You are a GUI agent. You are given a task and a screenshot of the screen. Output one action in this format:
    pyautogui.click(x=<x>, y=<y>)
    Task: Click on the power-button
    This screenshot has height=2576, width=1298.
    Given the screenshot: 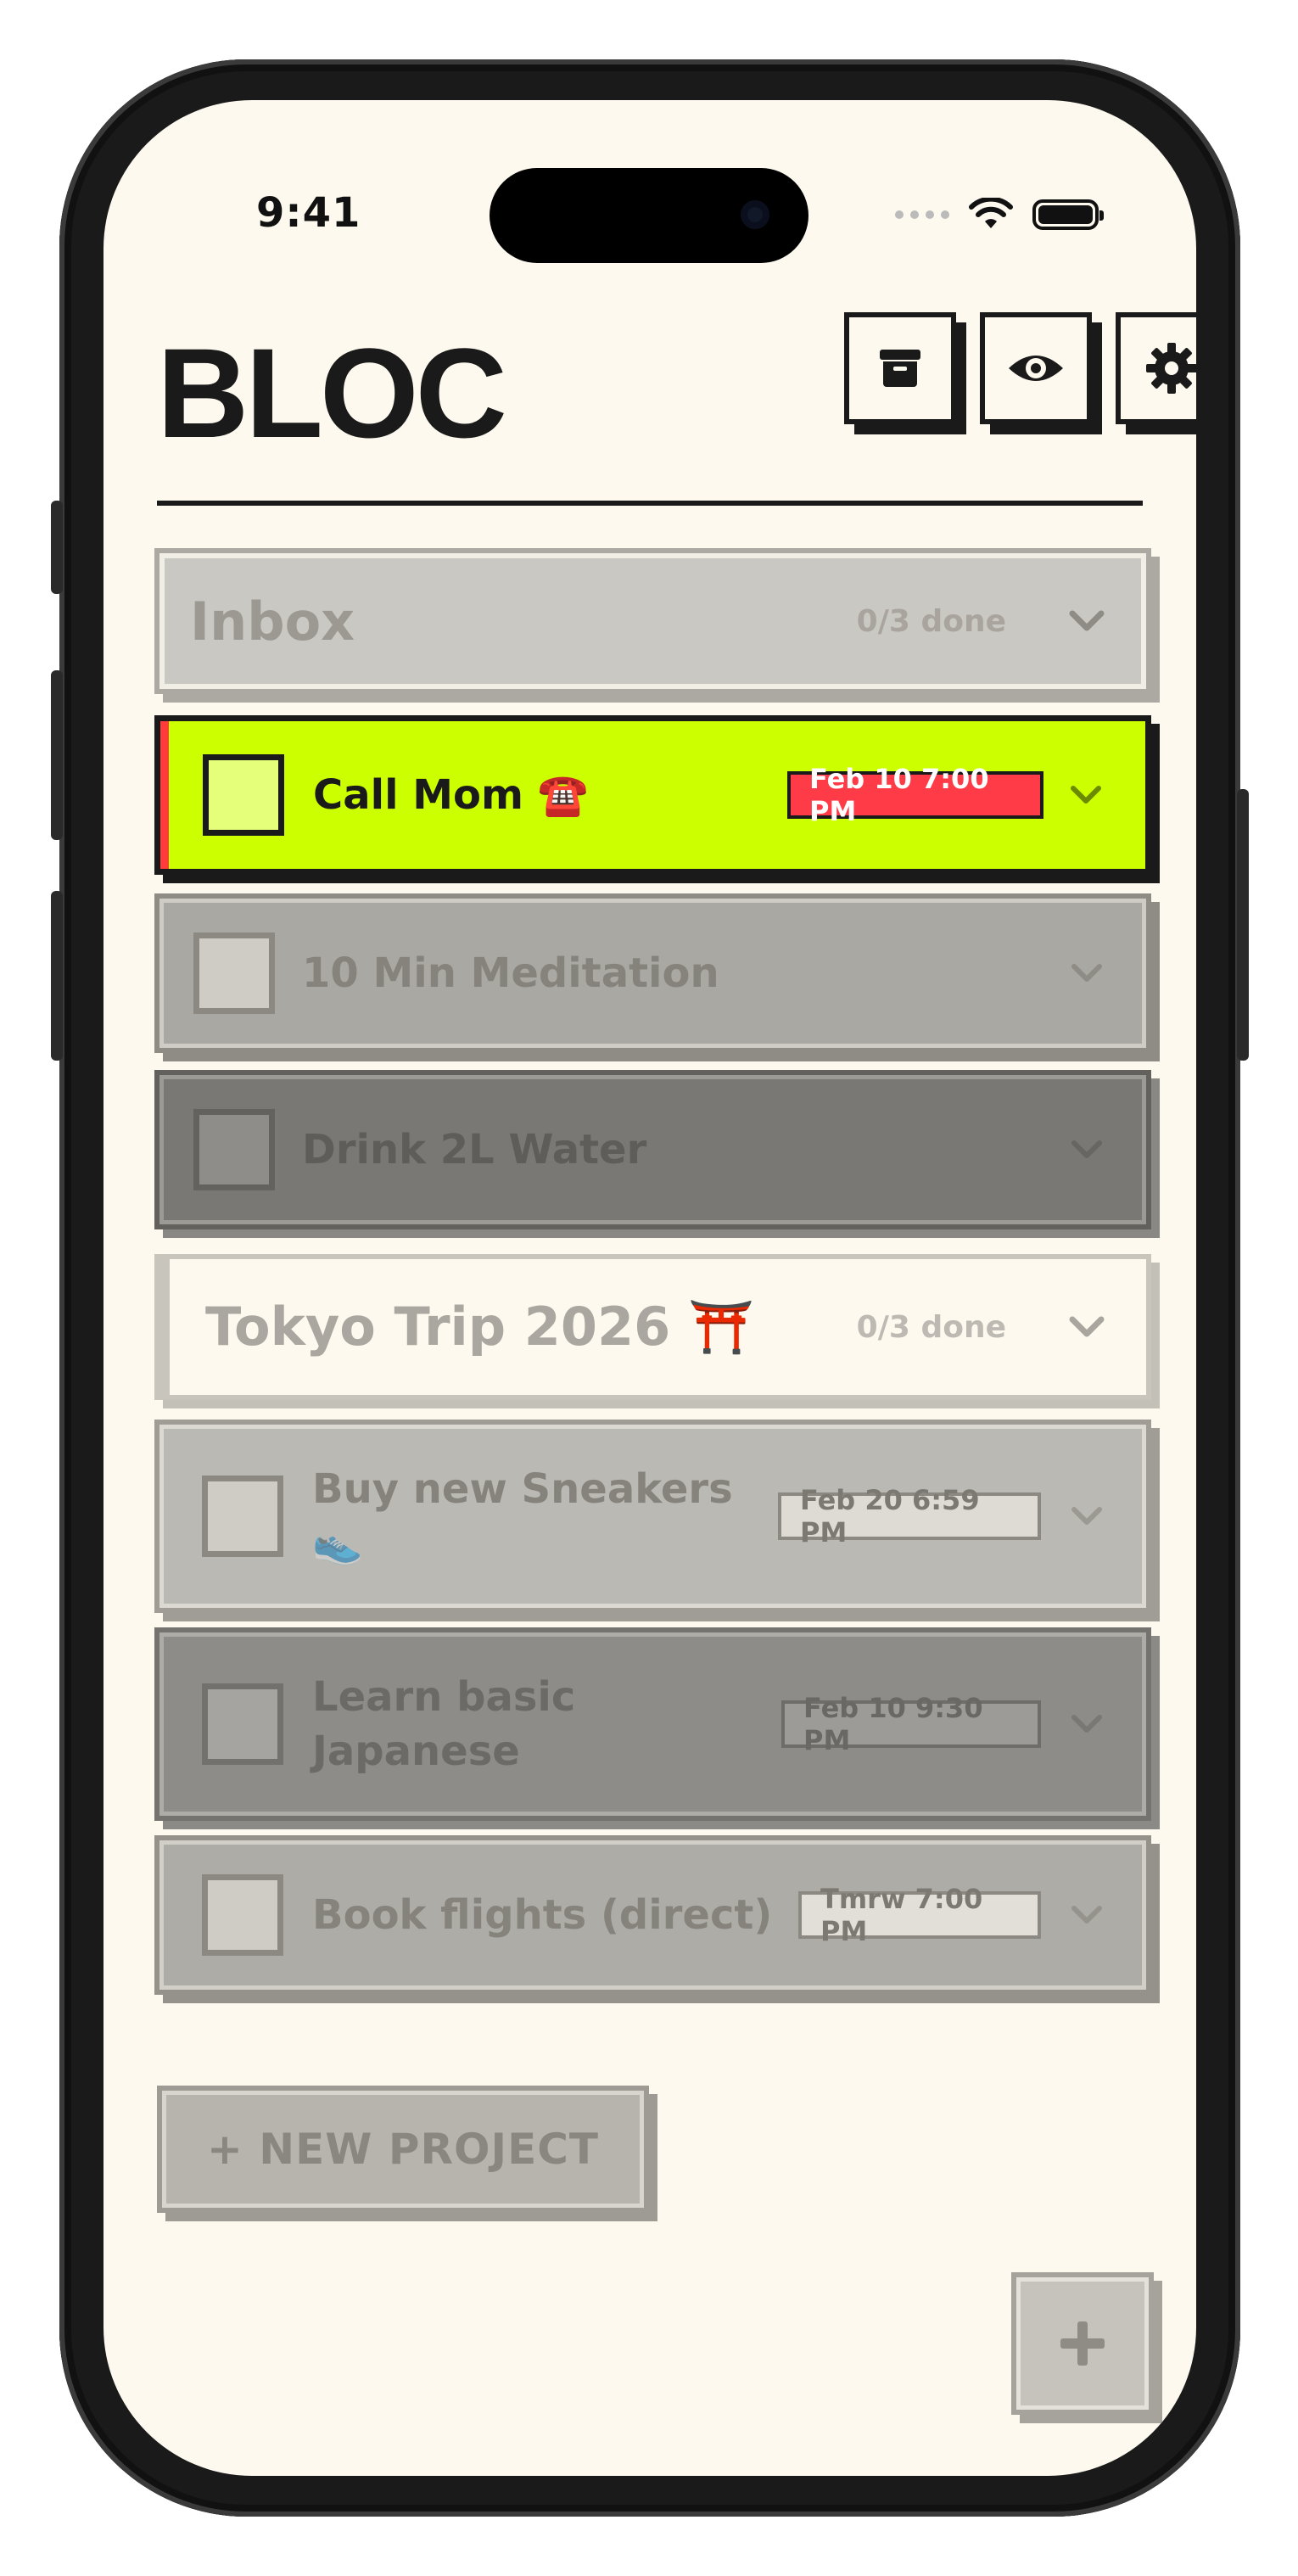 What is the action you would take?
    pyautogui.click(x=1243, y=925)
    